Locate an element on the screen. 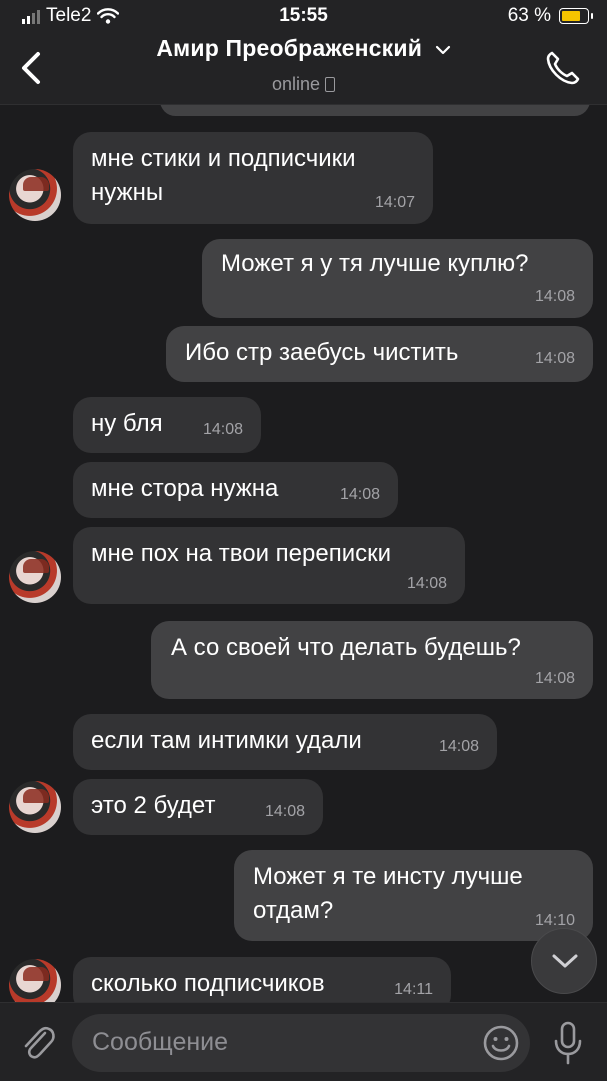 The image size is (607, 1081). message-bubble: мне стики и подписчики нужны 14:07 is located at coordinates (253, 178).